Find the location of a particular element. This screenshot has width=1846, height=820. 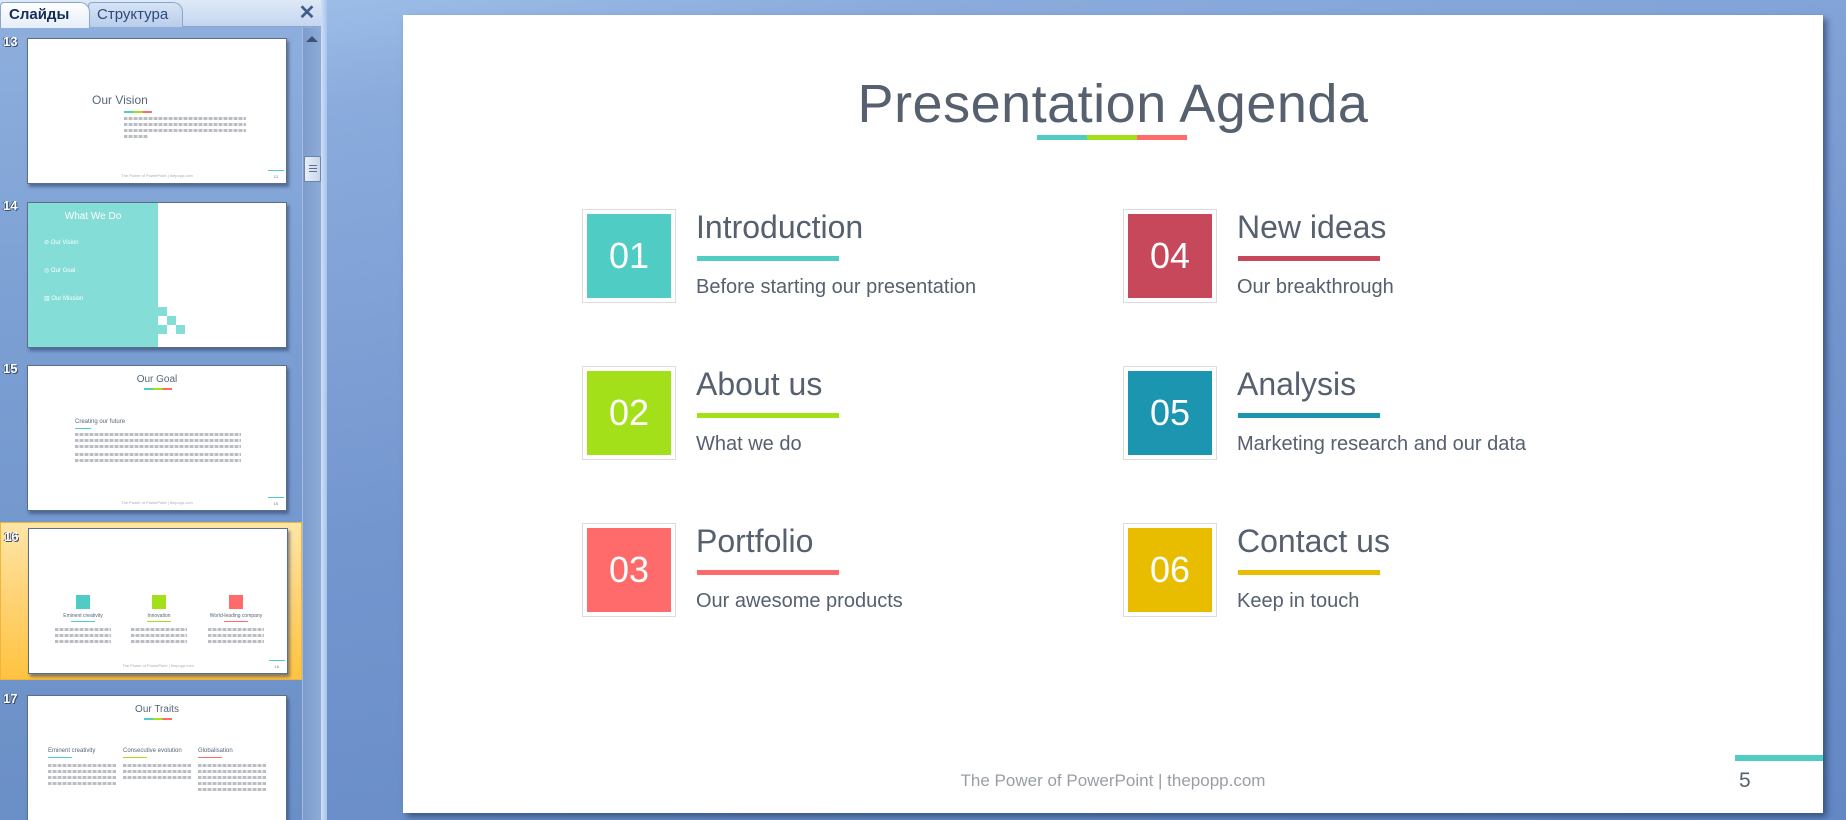

panel-tabs: Слайды Структура ✕ is located at coordinates (161, 14).